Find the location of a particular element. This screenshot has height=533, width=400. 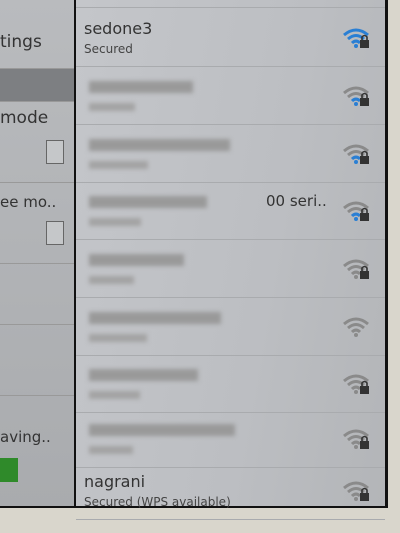

settings-item-selected is located at coordinates (37, 85).